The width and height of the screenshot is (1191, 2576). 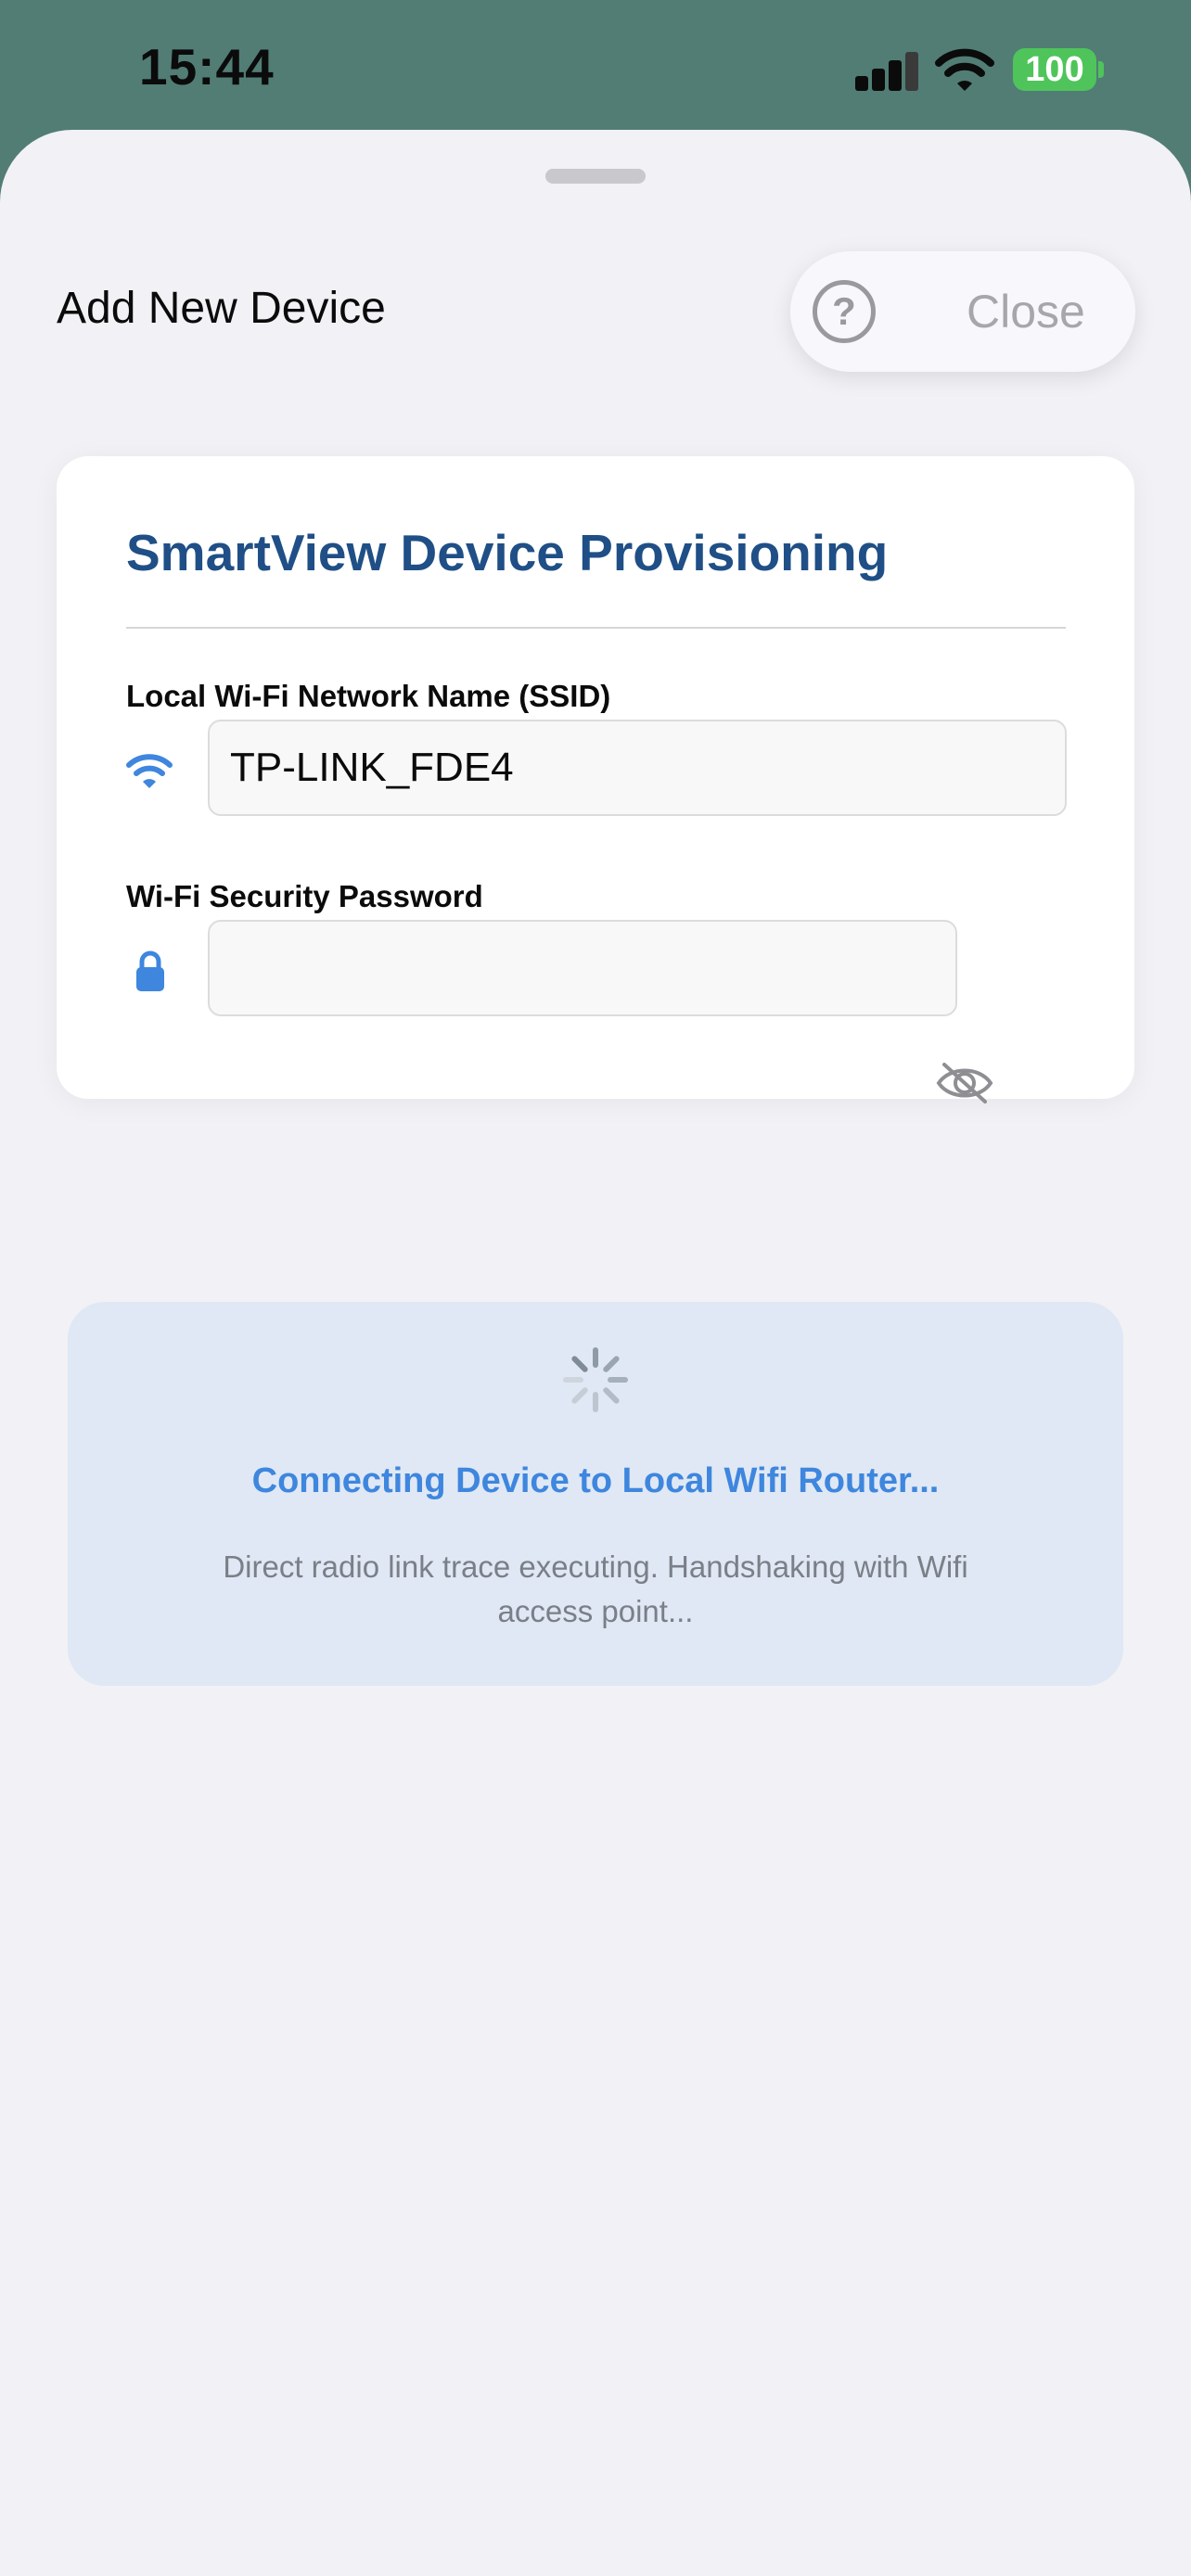 I want to click on password-input, so click(x=582, y=968).